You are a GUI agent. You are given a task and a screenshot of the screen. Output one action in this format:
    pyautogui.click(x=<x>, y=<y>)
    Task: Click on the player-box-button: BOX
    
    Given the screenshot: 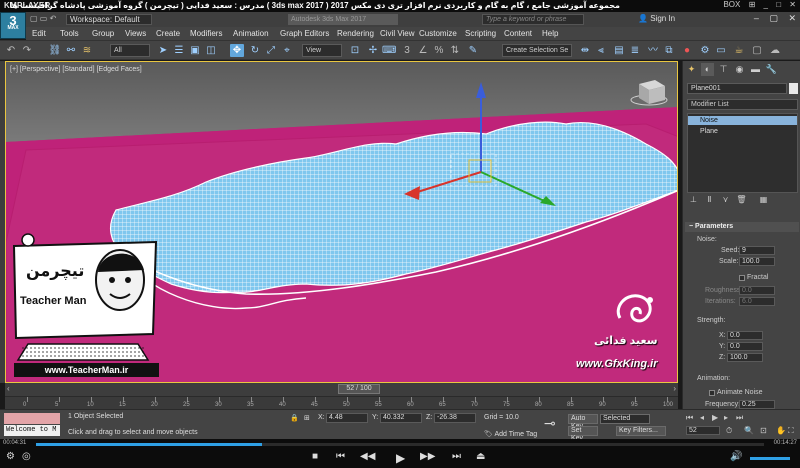 What is the action you would take?
    pyautogui.click(x=731, y=4)
    